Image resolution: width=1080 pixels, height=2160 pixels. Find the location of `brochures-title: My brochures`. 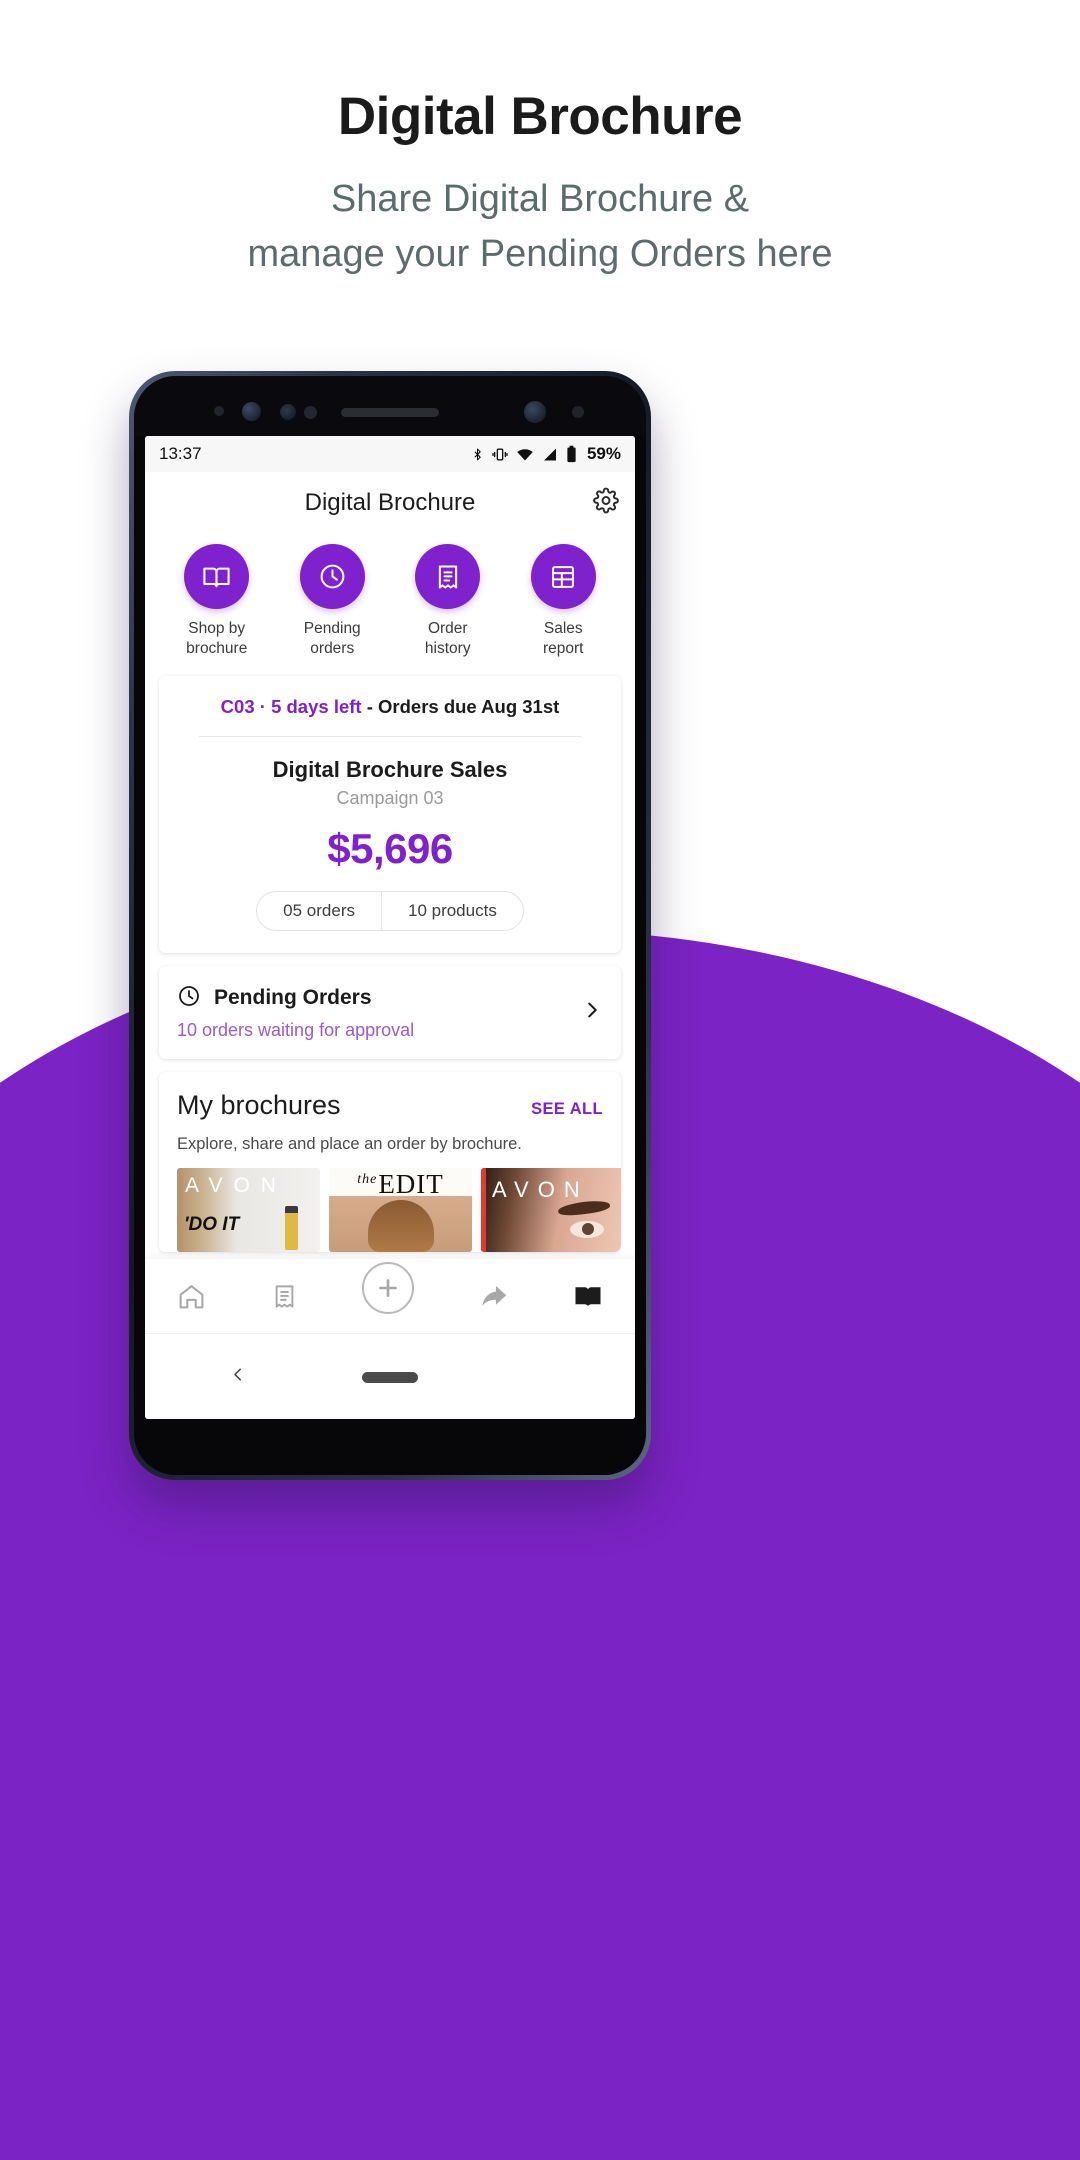

brochures-title: My brochures is located at coordinates (259, 1104).